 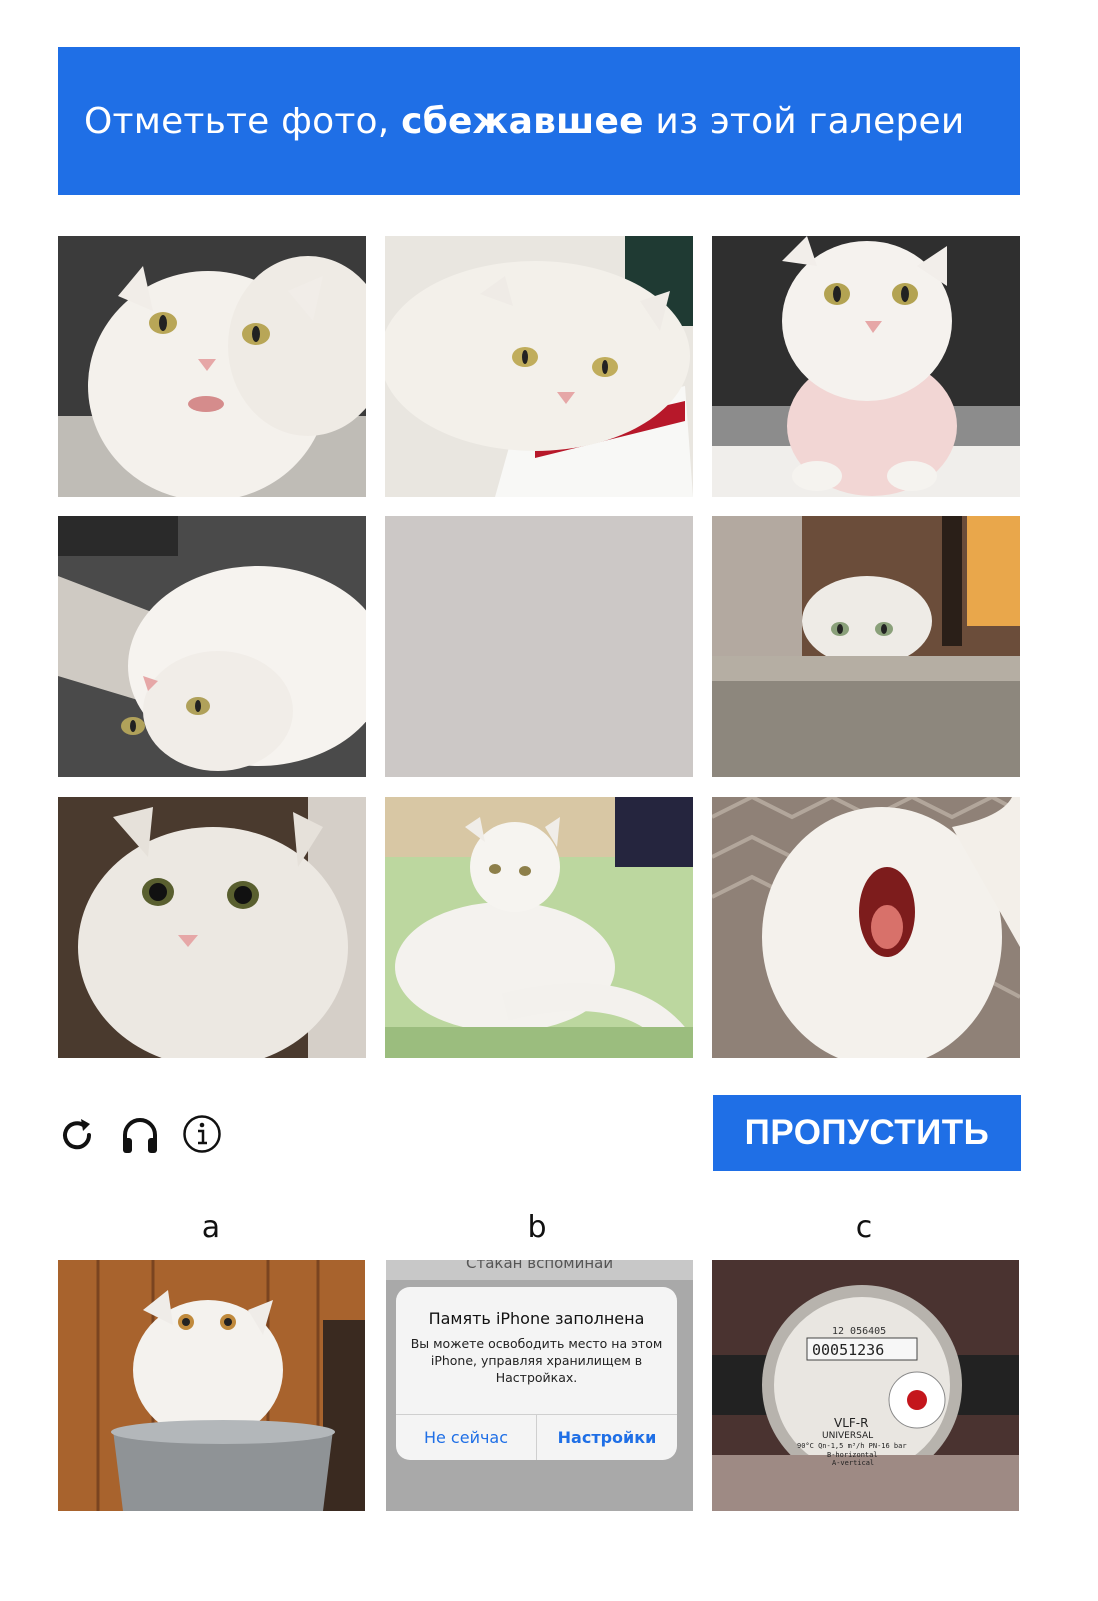 What do you see at coordinates (867, 1133) in the screenshot?
I see `skip-button: ПРОПУСТИТЬ` at bounding box center [867, 1133].